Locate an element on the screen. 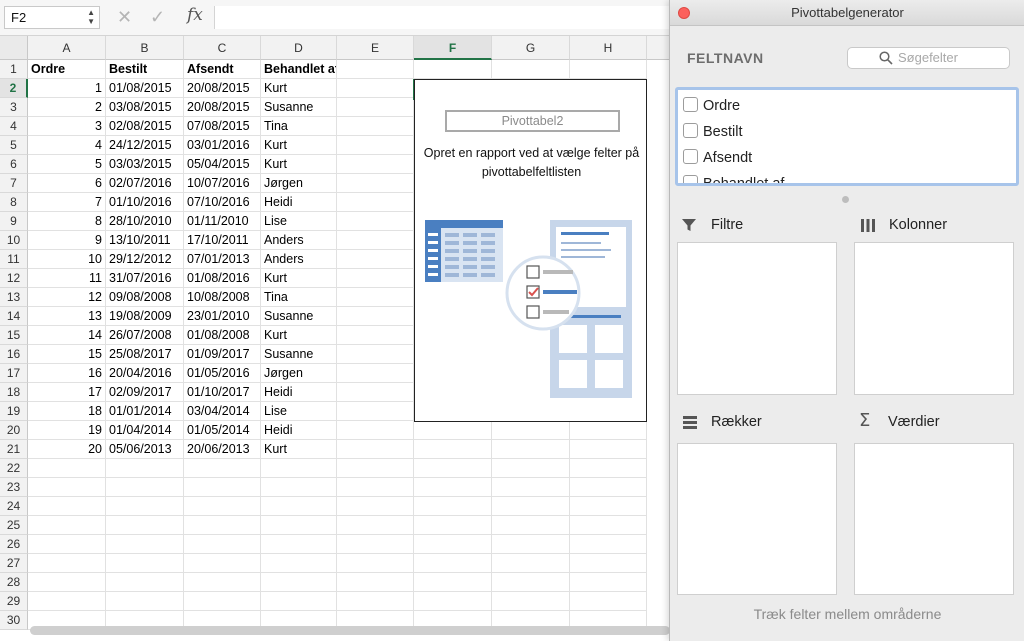 The width and height of the screenshot is (1024, 641). column-header-f: F is located at coordinates (453, 48).